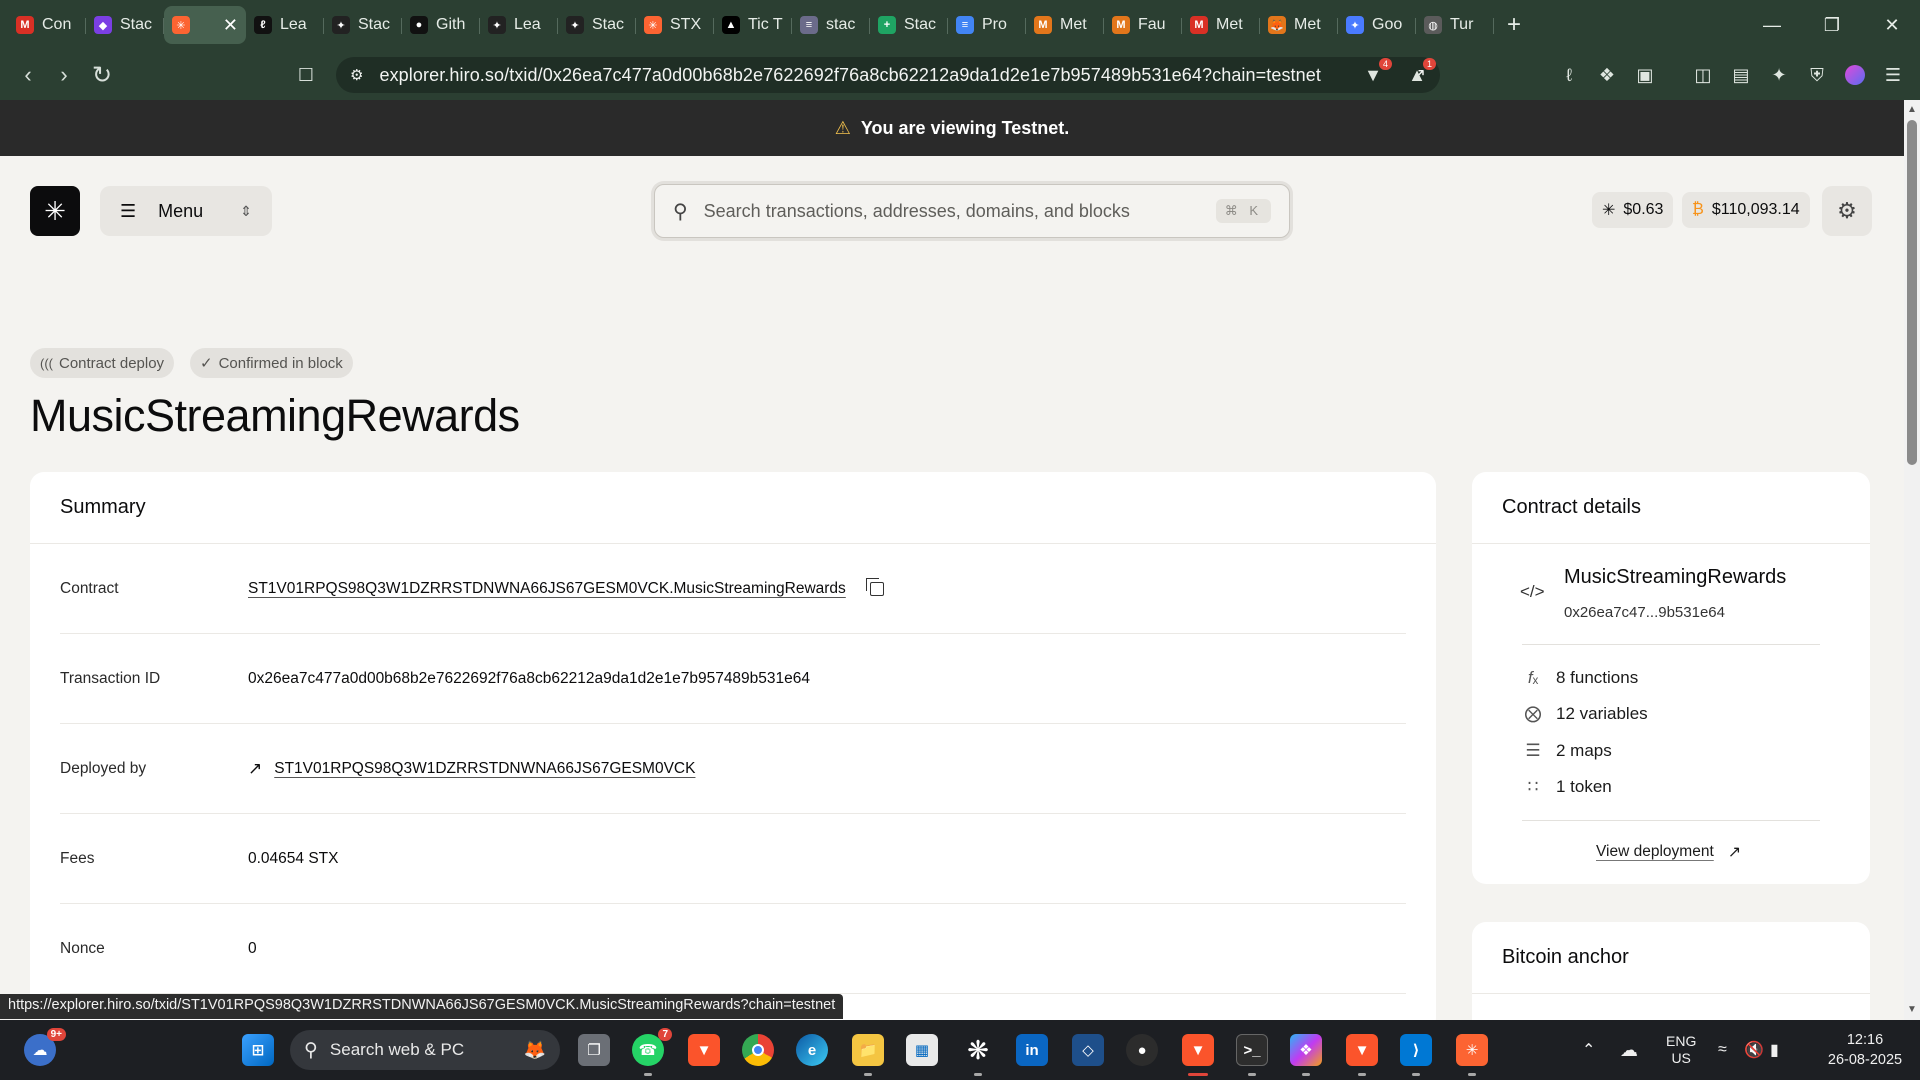  Describe the element at coordinates (1032, 1050) in the screenshot. I see `linkedin-icon: in` at that location.